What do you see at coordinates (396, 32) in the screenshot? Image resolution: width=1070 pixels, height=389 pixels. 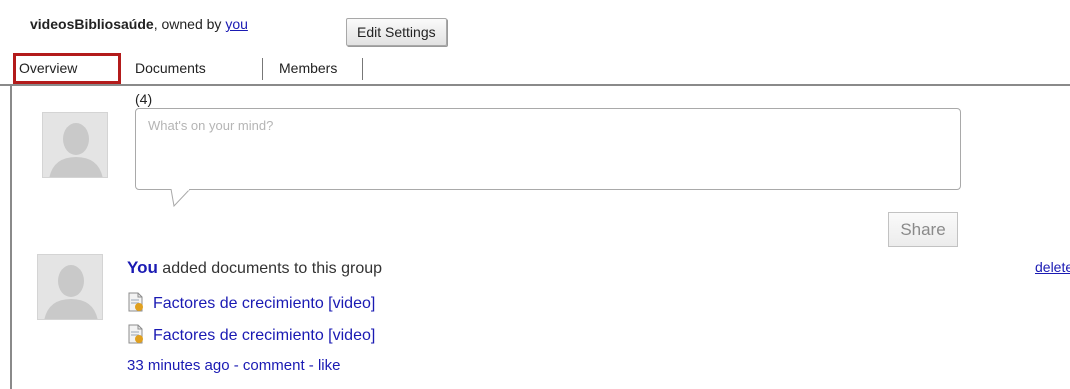 I see `edit-settings-button: Edit Settings` at bounding box center [396, 32].